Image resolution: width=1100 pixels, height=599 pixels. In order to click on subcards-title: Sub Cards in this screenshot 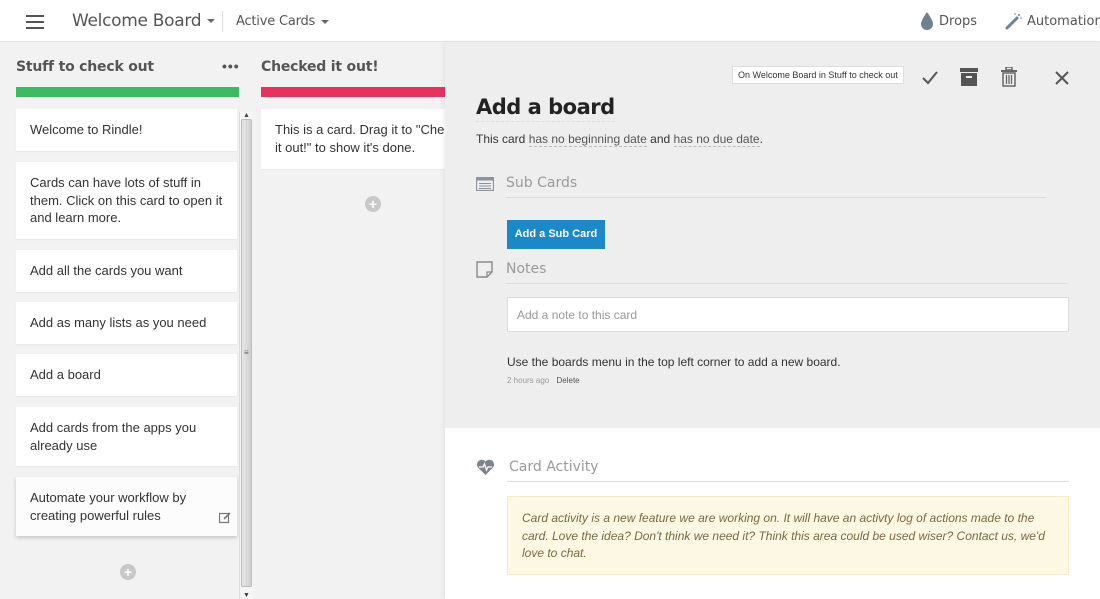, I will do `click(542, 183)`.